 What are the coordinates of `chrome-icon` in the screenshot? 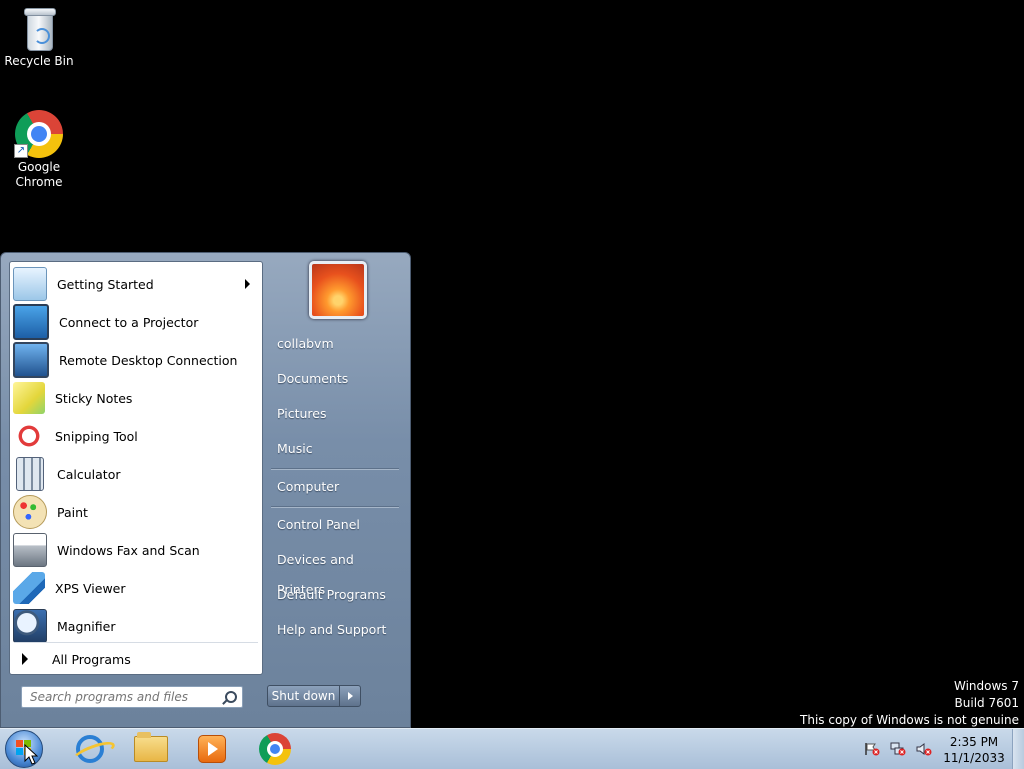 It's located at (275, 749).